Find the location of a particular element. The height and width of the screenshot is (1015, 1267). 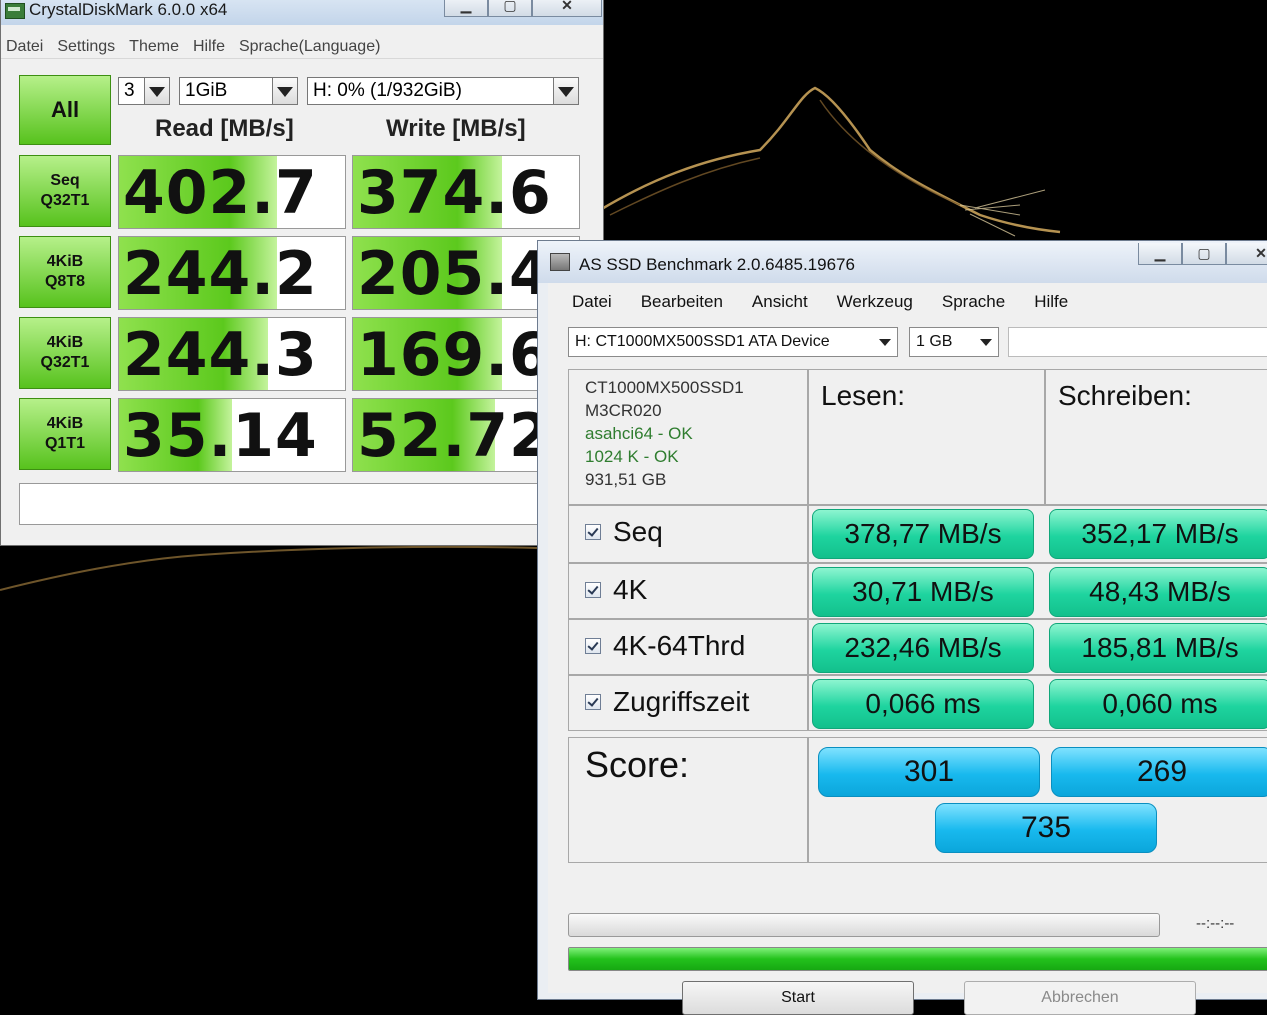

read-result-value: 244.3 is located at coordinates (220, 355).